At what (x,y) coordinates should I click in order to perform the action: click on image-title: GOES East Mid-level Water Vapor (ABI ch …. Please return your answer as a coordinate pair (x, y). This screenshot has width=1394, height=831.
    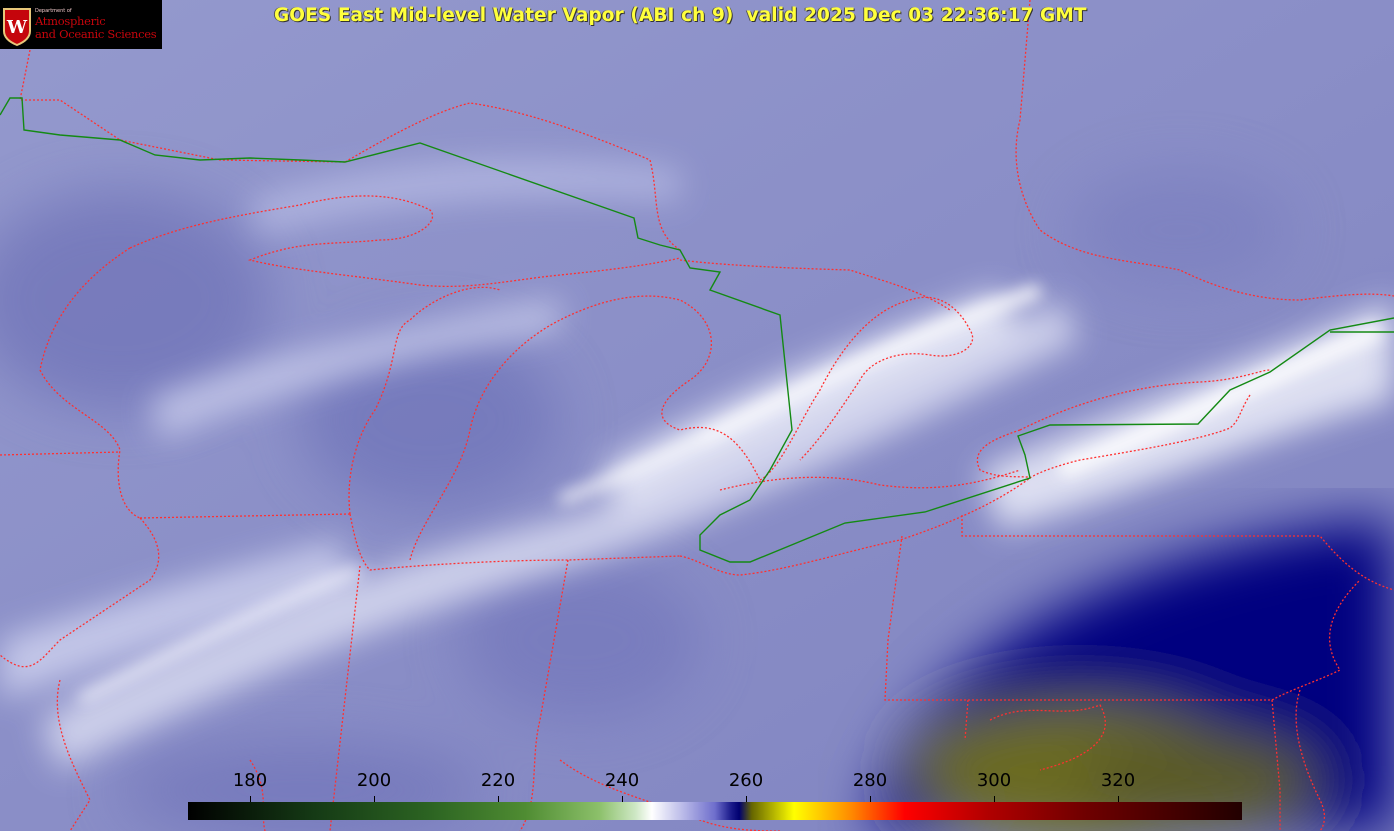
    Looking at the image, I should click on (680, 15).